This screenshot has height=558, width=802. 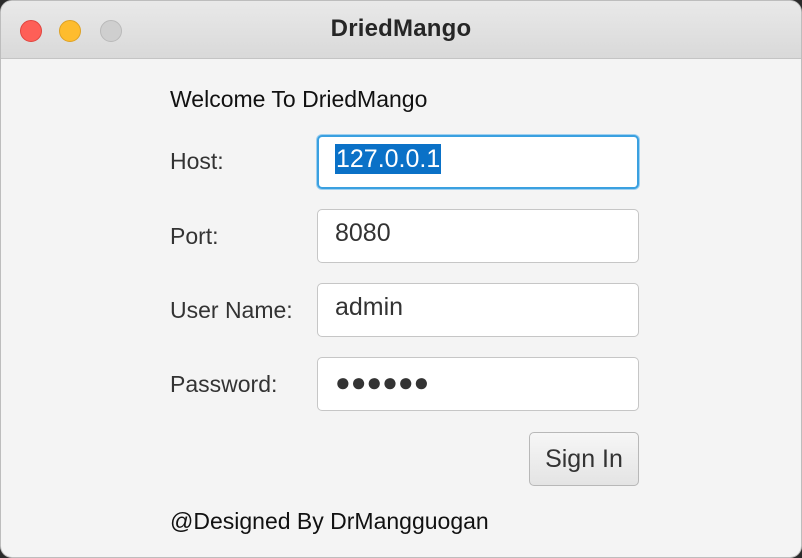 What do you see at coordinates (478, 236) in the screenshot?
I see `port-input: 8080` at bounding box center [478, 236].